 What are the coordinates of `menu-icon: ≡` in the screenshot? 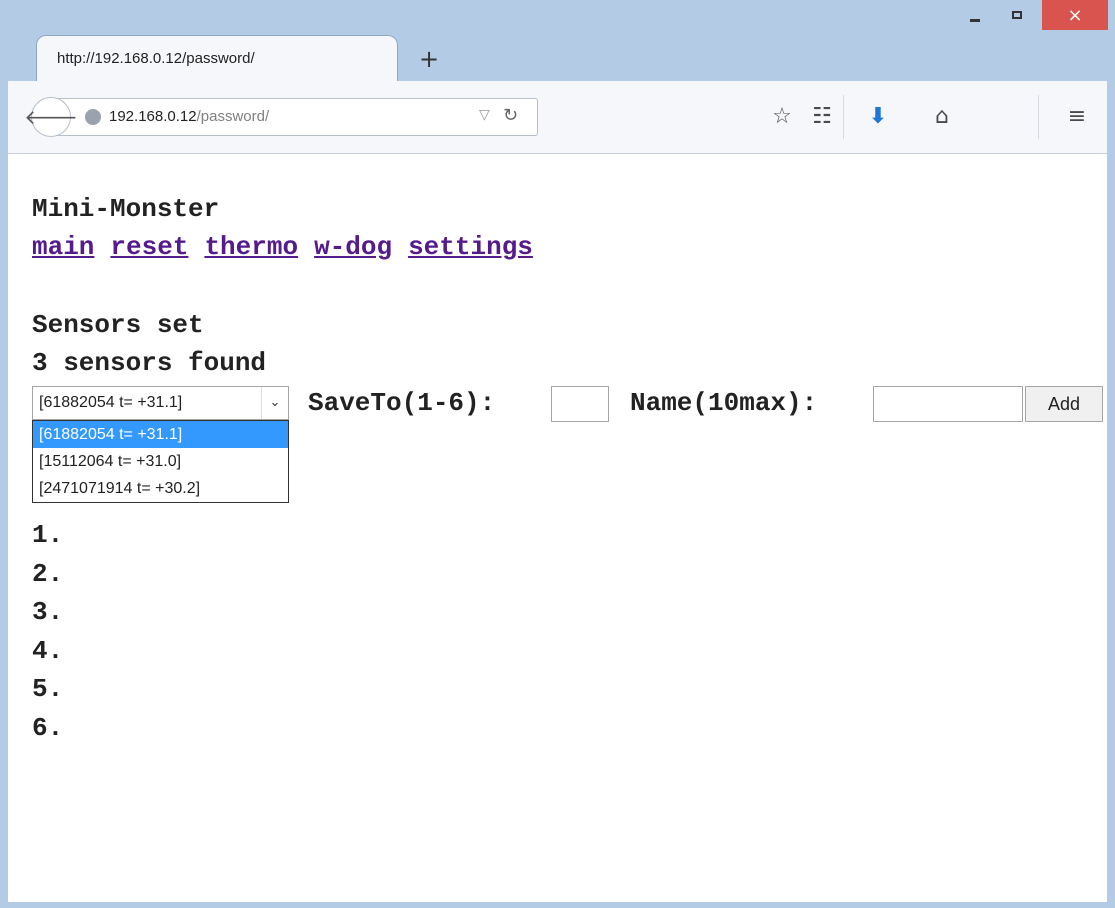 It's located at (1077, 116).